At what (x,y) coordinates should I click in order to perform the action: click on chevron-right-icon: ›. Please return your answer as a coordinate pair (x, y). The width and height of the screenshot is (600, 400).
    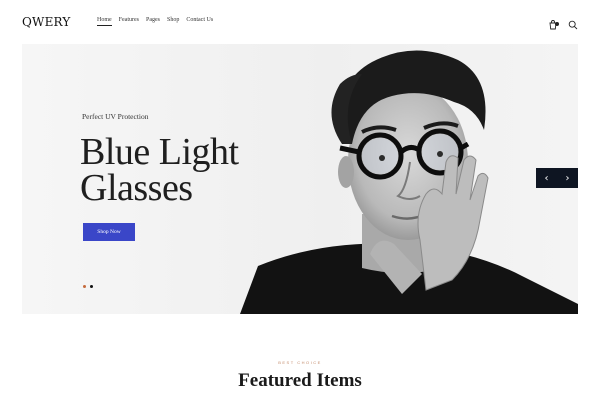
    Looking at the image, I should click on (567, 178).